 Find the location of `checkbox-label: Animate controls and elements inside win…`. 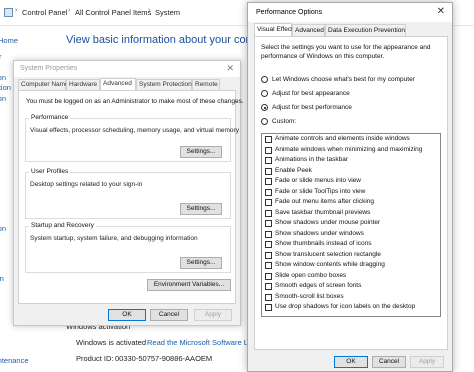

checkbox-label: Animate controls and elements inside win… is located at coordinates (342, 138).